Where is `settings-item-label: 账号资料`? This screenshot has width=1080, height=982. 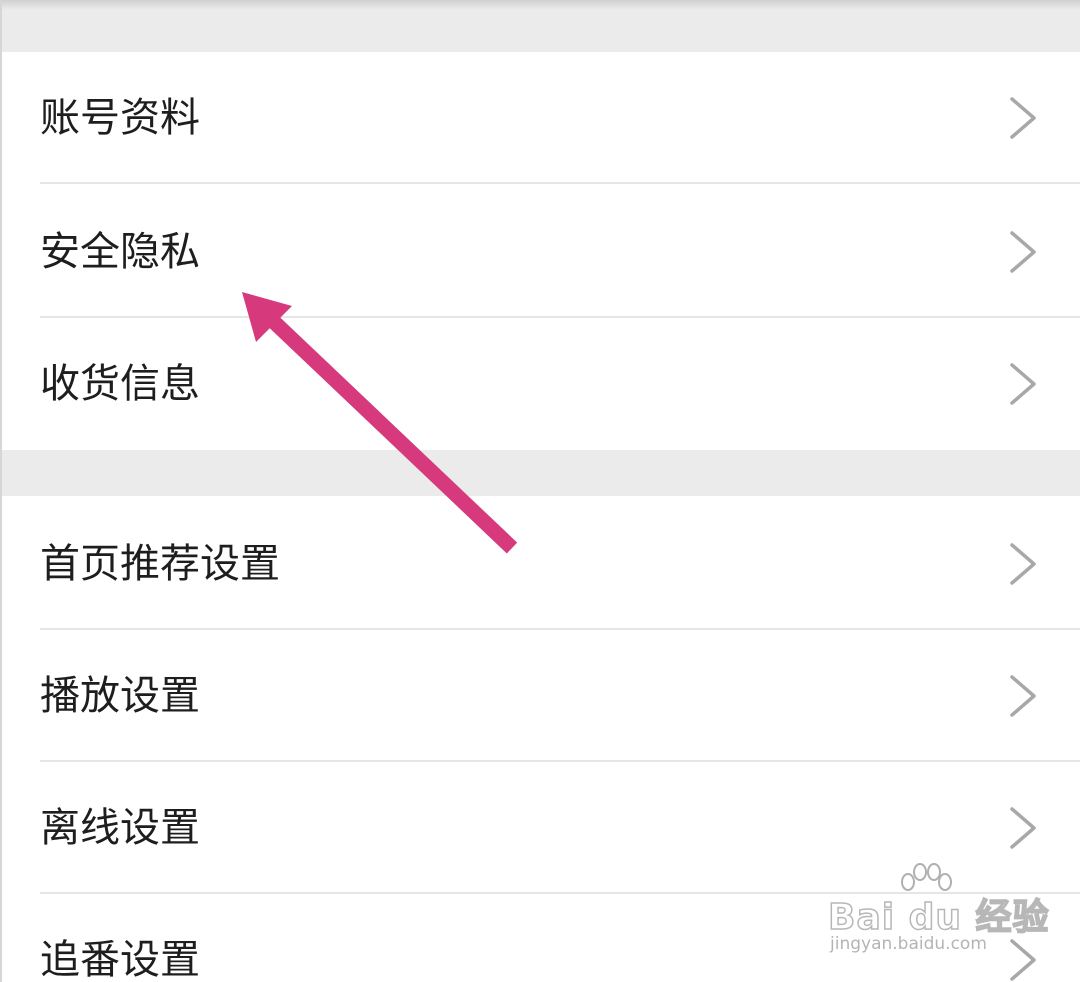 settings-item-label: 账号资料 is located at coordinates (120, 118).